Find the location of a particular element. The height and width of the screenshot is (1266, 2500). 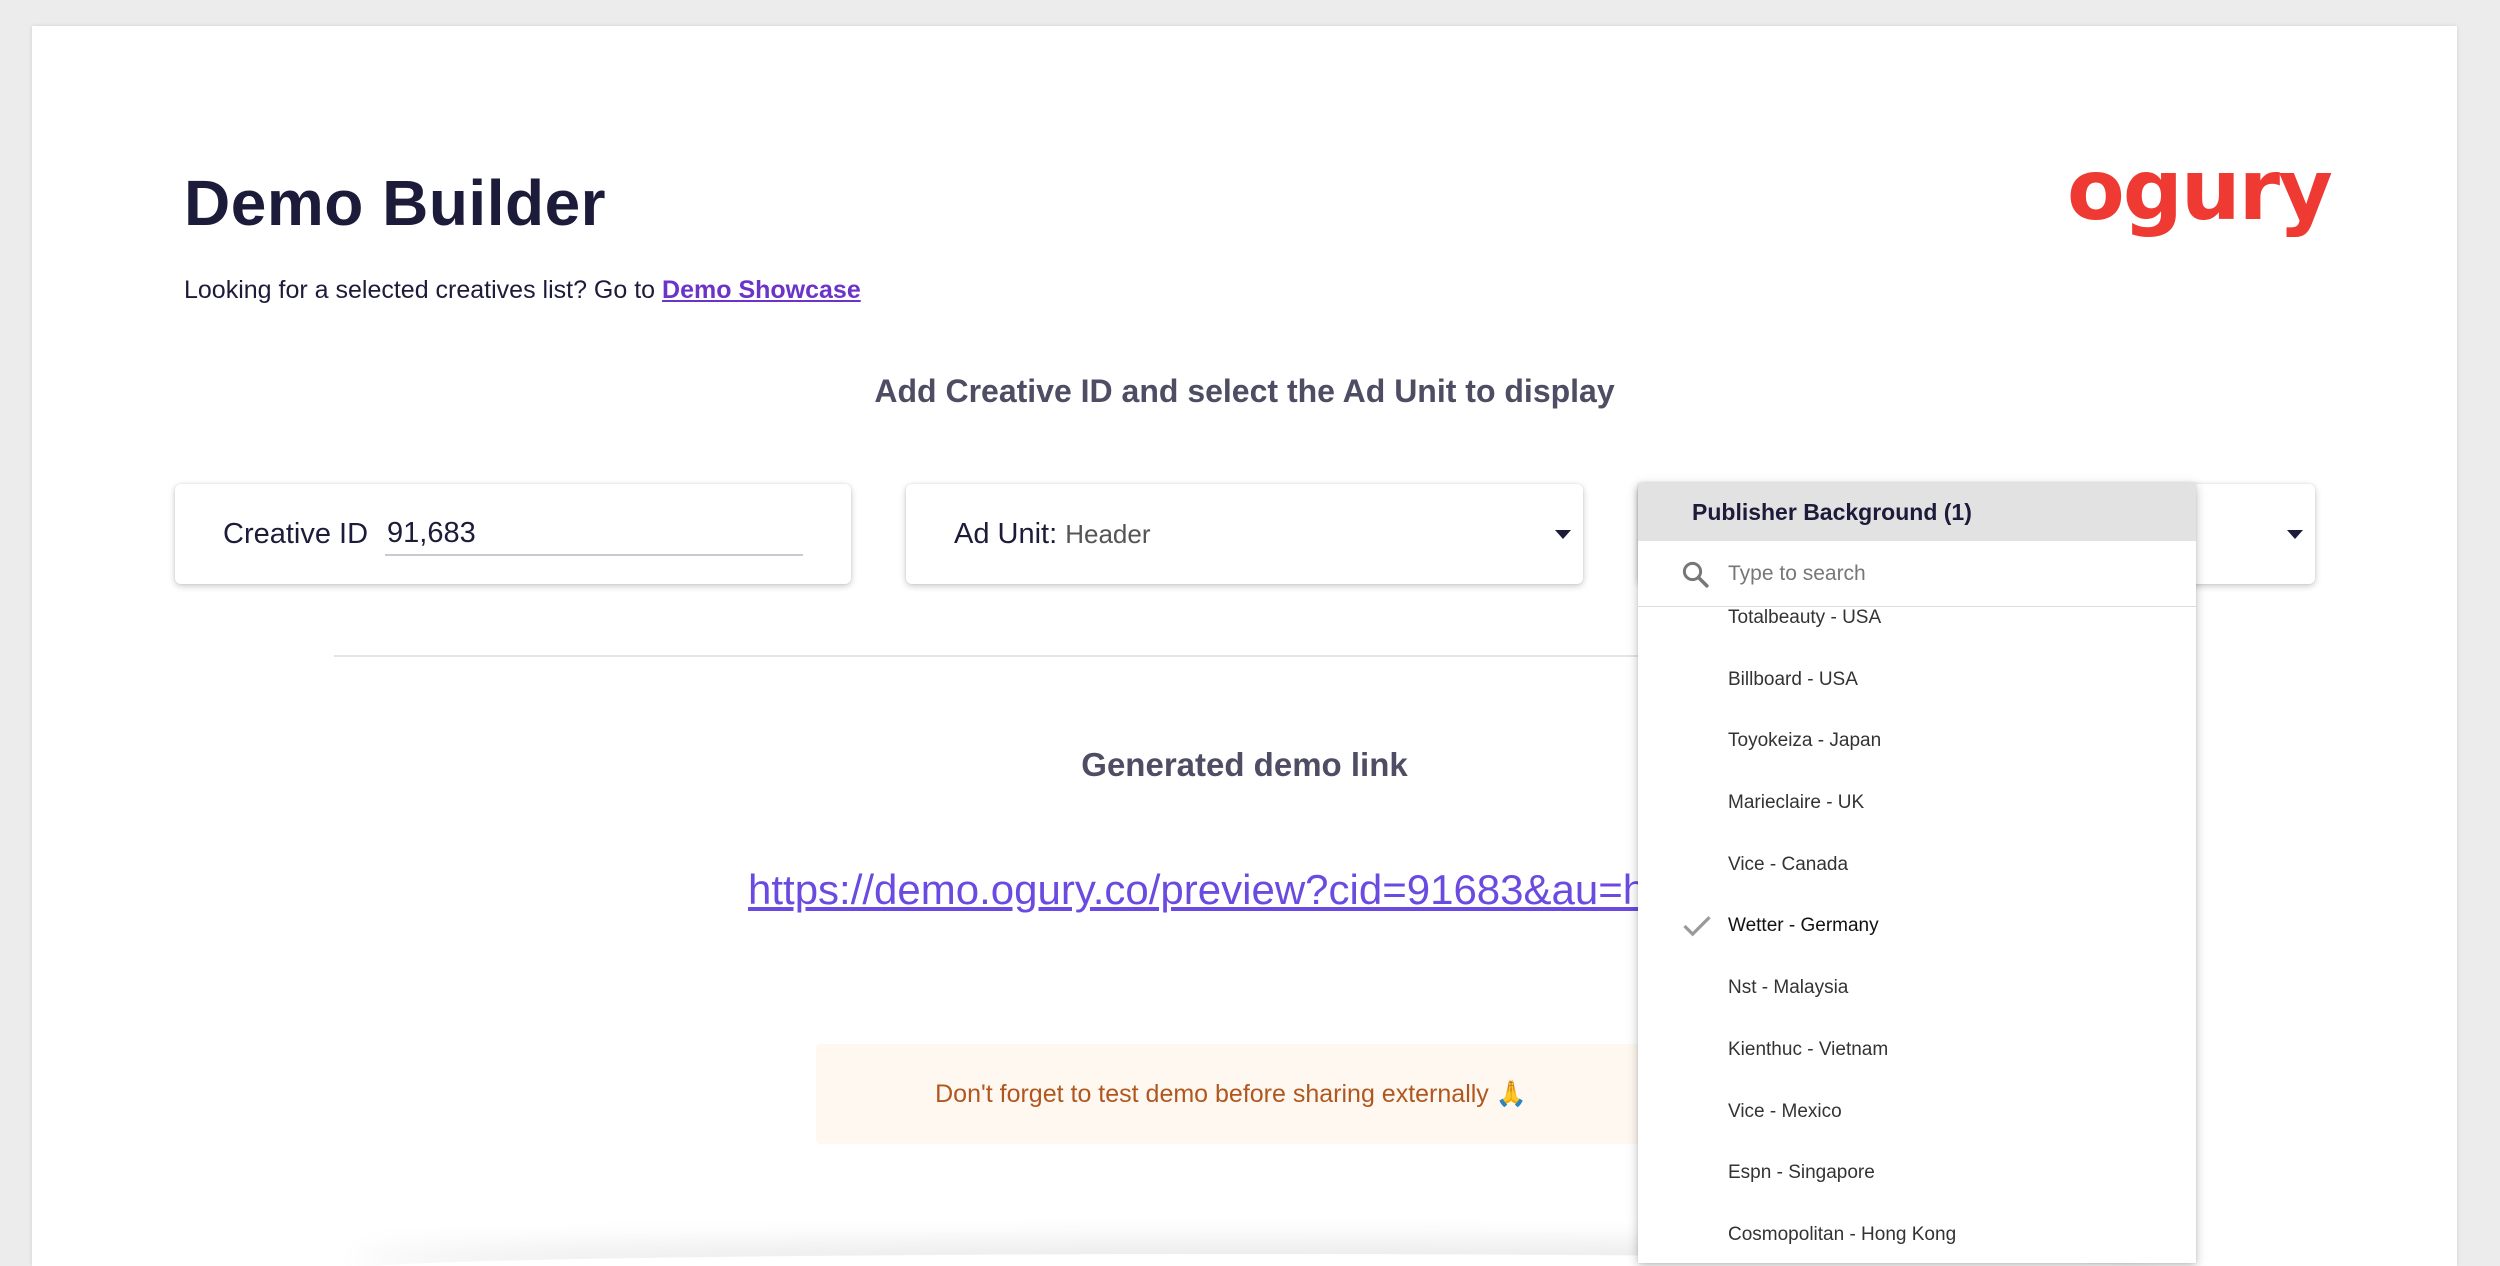

check-icon is located at coordinates (1697, 926).